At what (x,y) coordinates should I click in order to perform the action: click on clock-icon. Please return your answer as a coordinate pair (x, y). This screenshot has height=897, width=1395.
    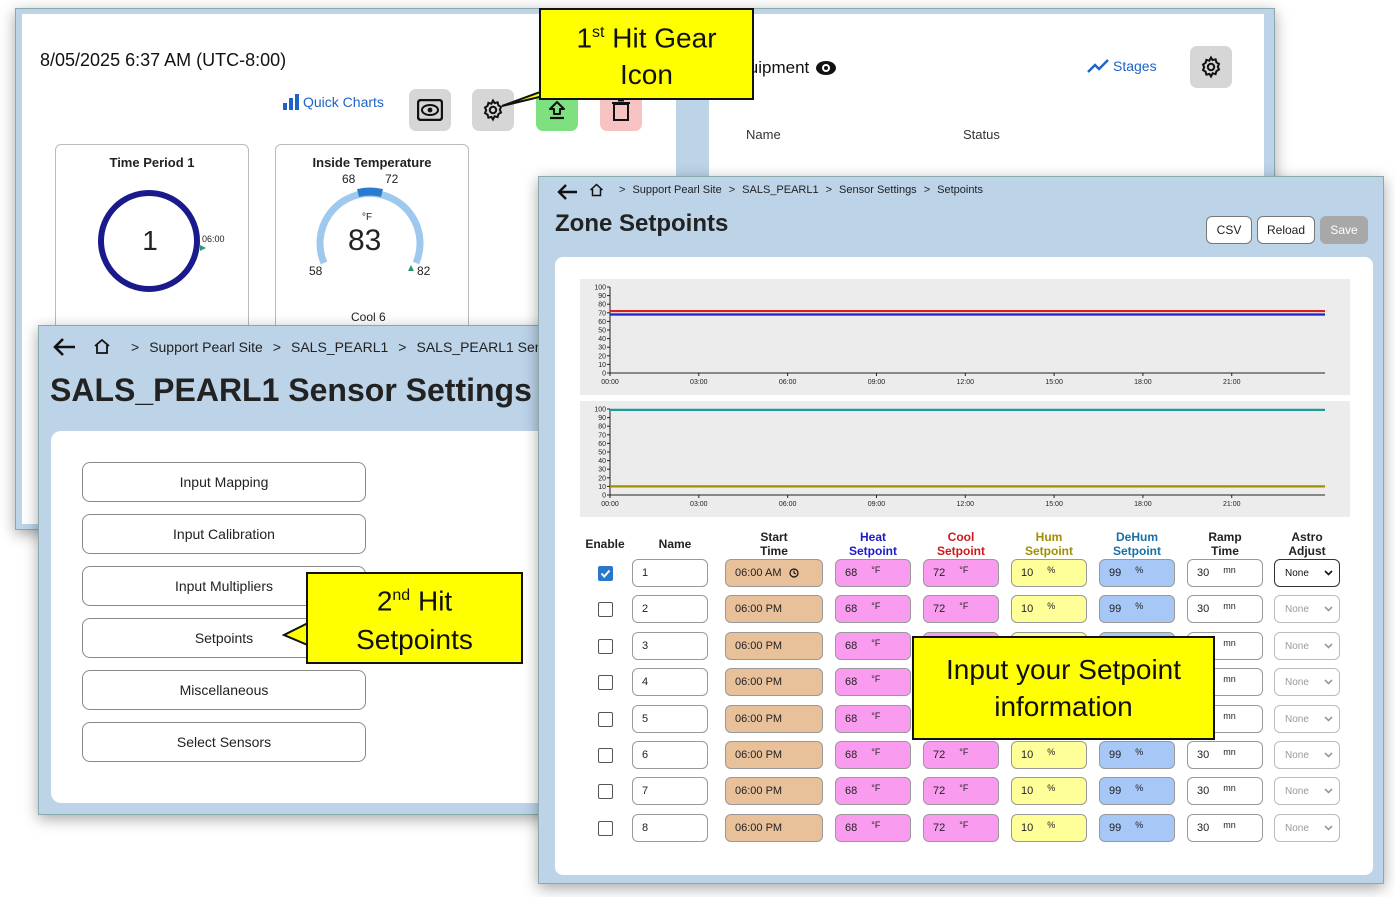
    Looking at the image, I should click on (794, 573).